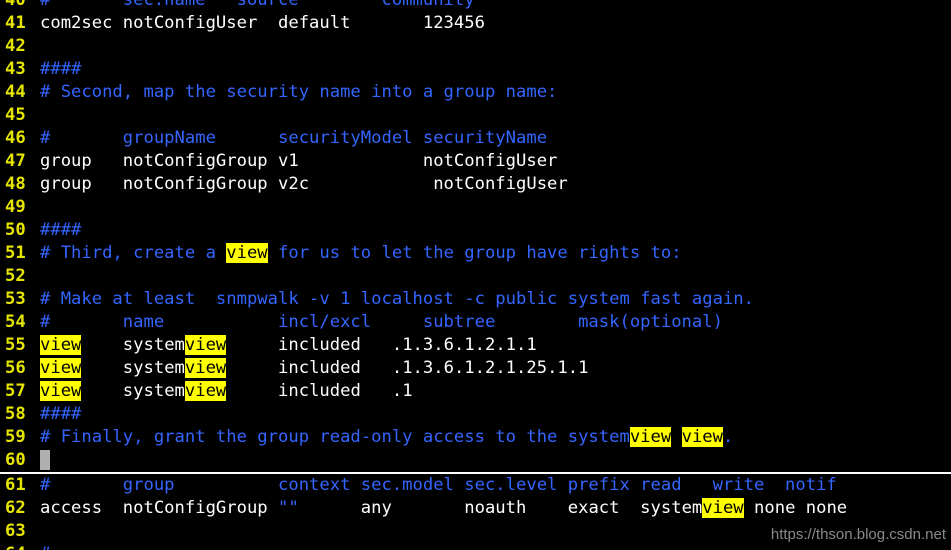  Describe the element at coordinates (15, 345) in the screenshot. I see `line-number: 55` at that location.